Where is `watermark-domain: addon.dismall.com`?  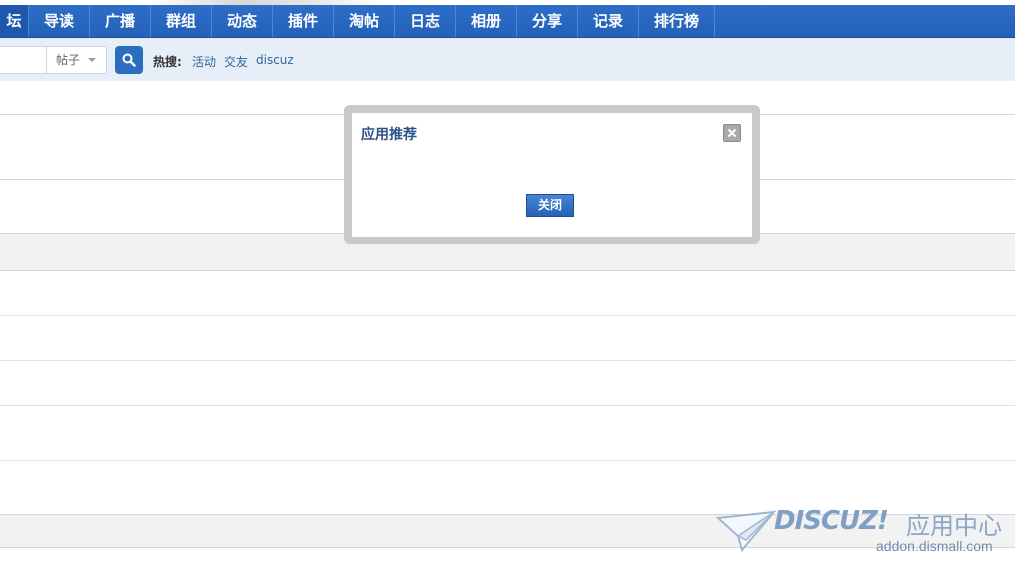
watermark-domain: addon.dismall.com is located at coordinates (934, 546).